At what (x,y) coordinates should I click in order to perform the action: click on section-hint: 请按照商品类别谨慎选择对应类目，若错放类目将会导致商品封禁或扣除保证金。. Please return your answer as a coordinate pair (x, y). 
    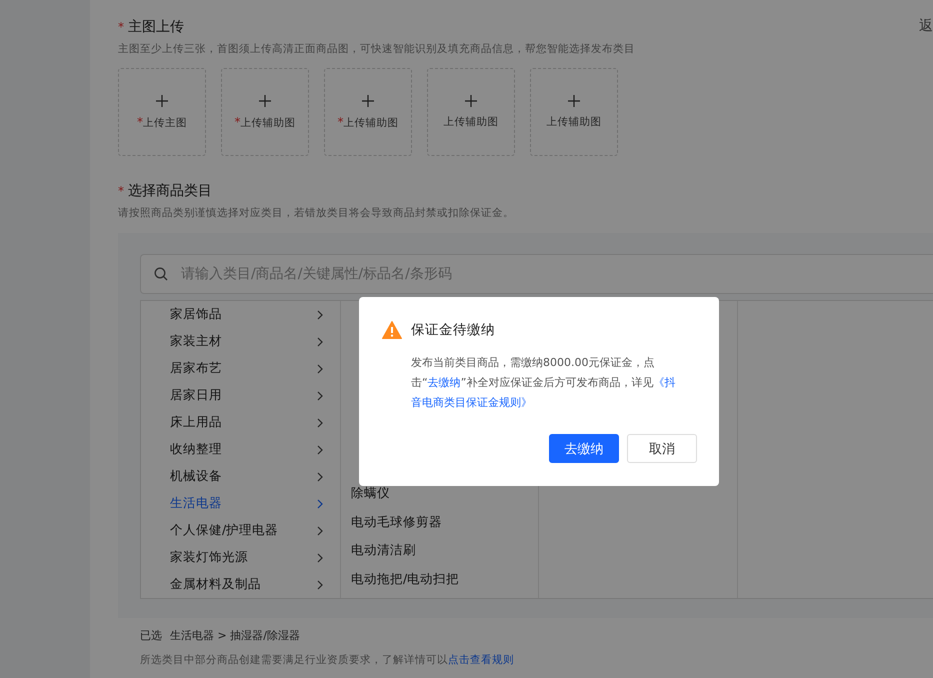
    Looking at the image, I should click on (316, 213).